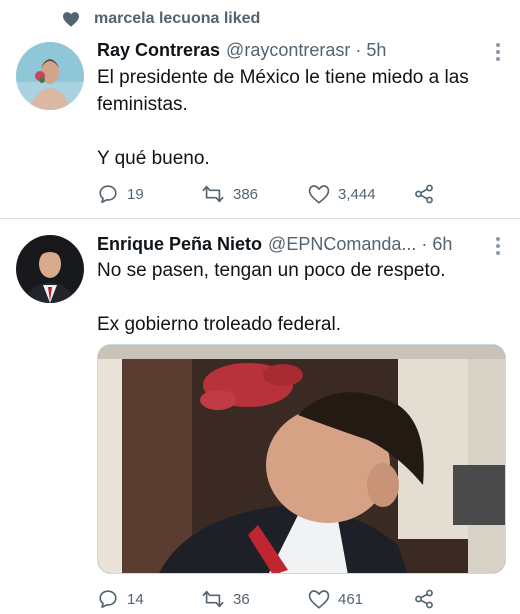  Describe the element at coordinates (288, 50) in the screenshot. I see `author-handle: @raycontrerasr` at that location.